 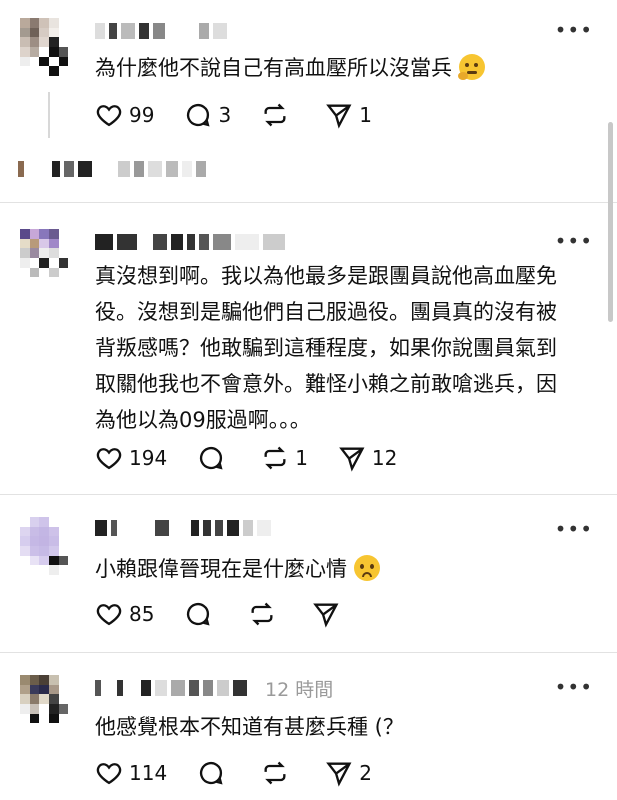 What do you see at coordinates (336, 569) in the screenshot?
I see `post-text: 小賴跟偉晉現在是什麼心情` at bounding box center [336, 569].